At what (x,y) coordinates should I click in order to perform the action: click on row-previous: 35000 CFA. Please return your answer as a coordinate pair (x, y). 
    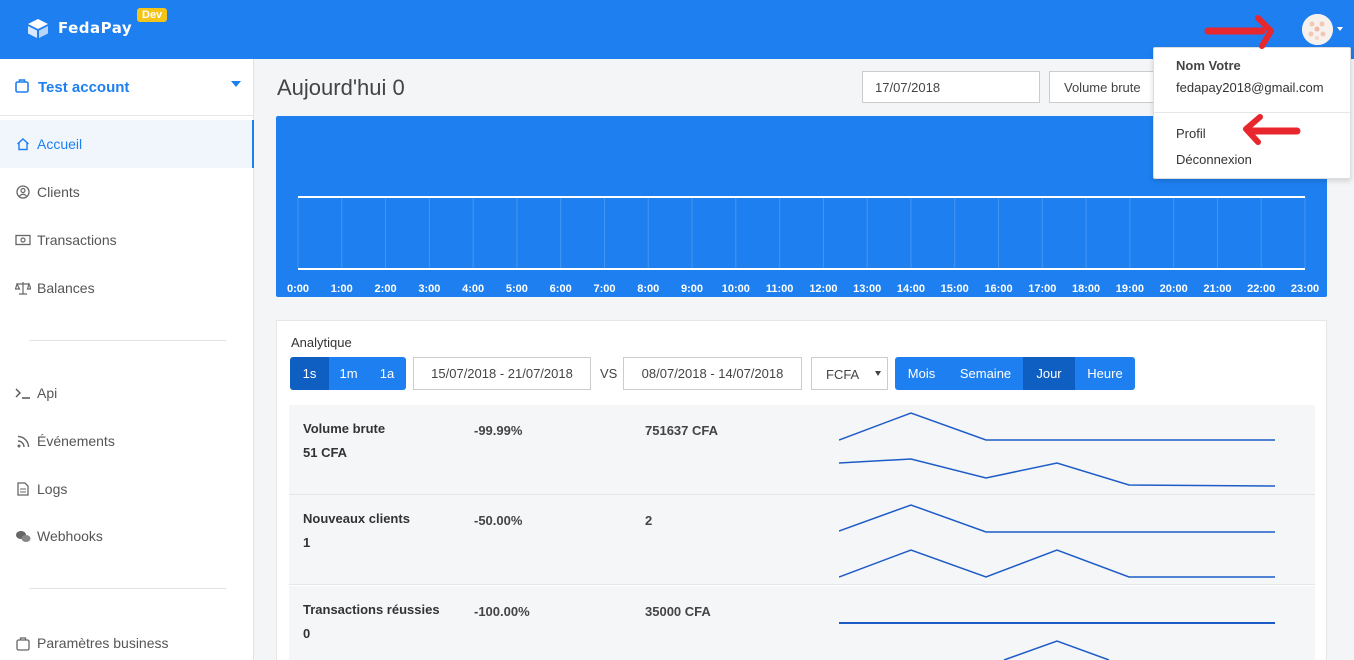
    Looking at the image, I should click on (678, 611).